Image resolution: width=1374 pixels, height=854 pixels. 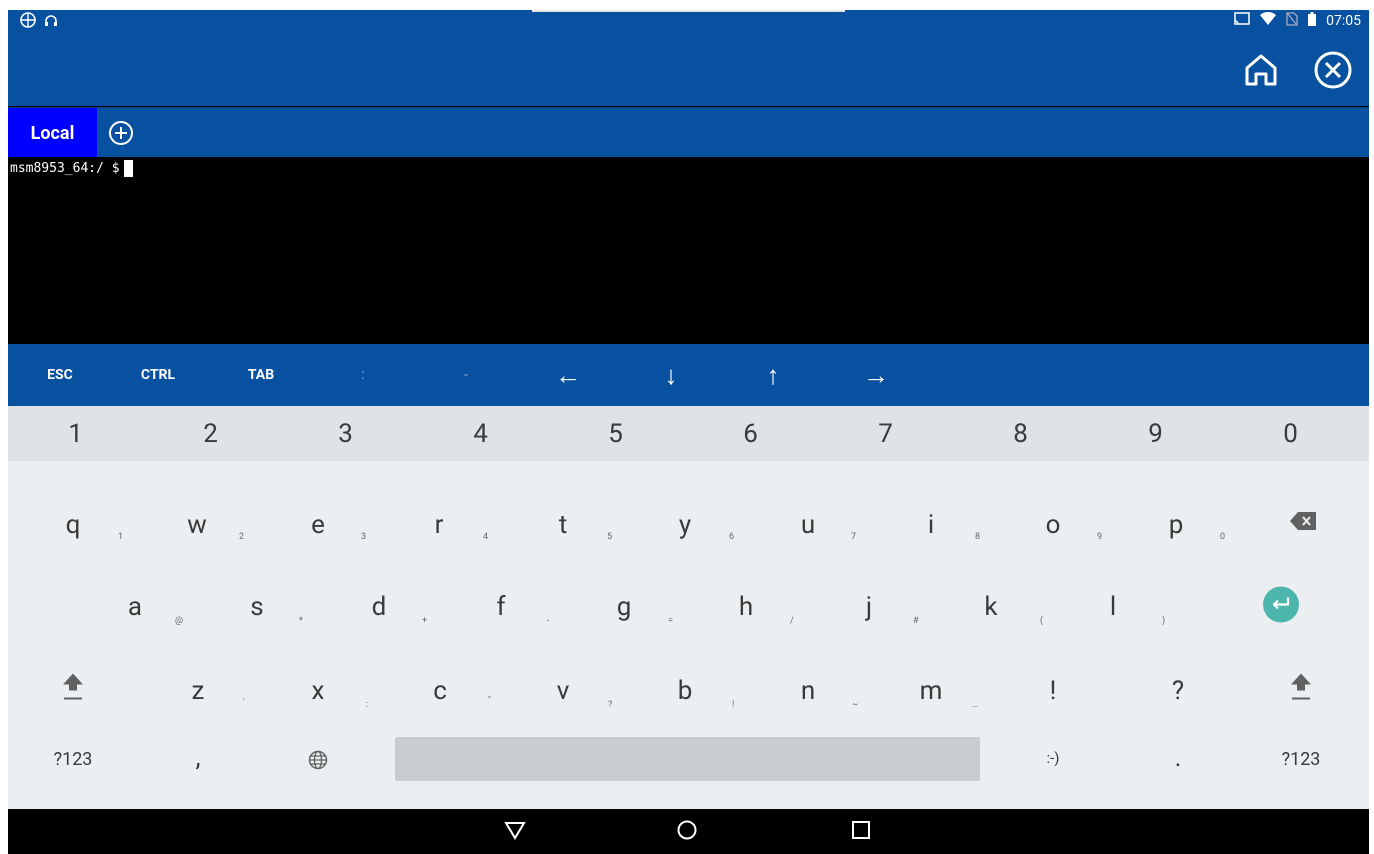 I want to click on key-9: 9, so click(x=1155, y=433).